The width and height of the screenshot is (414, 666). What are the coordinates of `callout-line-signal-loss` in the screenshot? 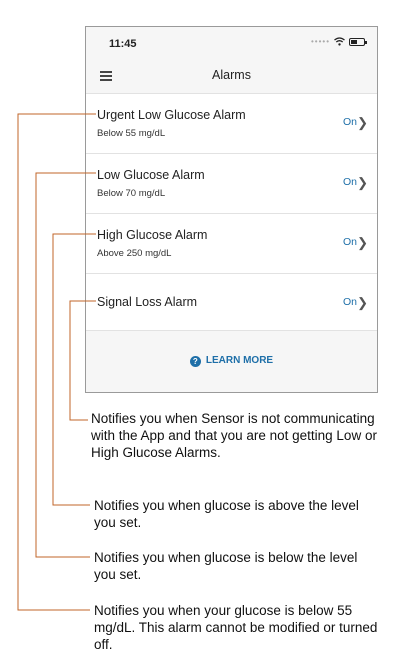 It's located at (82, 360).